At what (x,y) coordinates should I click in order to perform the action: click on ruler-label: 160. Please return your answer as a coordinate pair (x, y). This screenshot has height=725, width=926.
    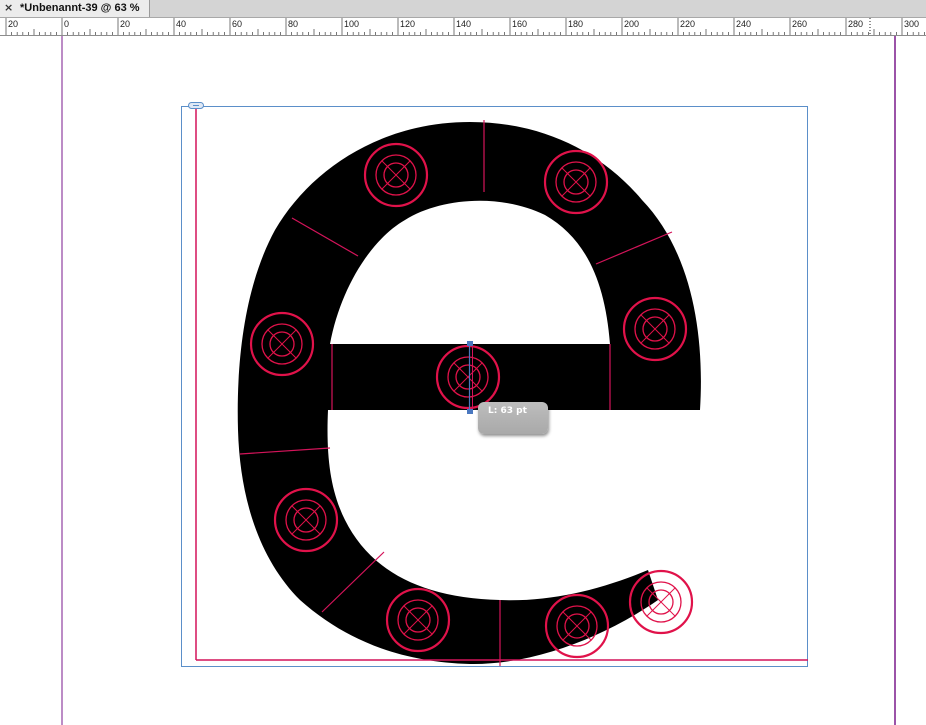
    Looking at the image, I should click on (519, 24).